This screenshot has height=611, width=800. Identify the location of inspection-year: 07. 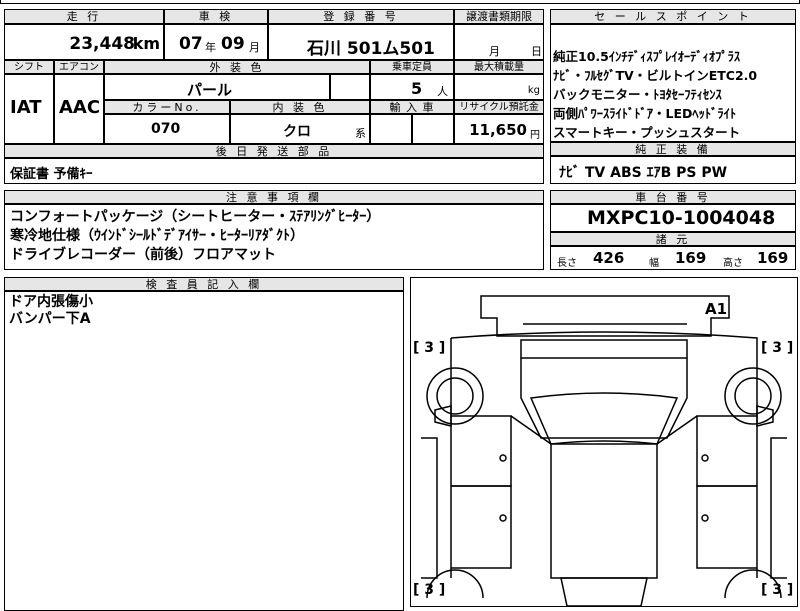
(191, 44).